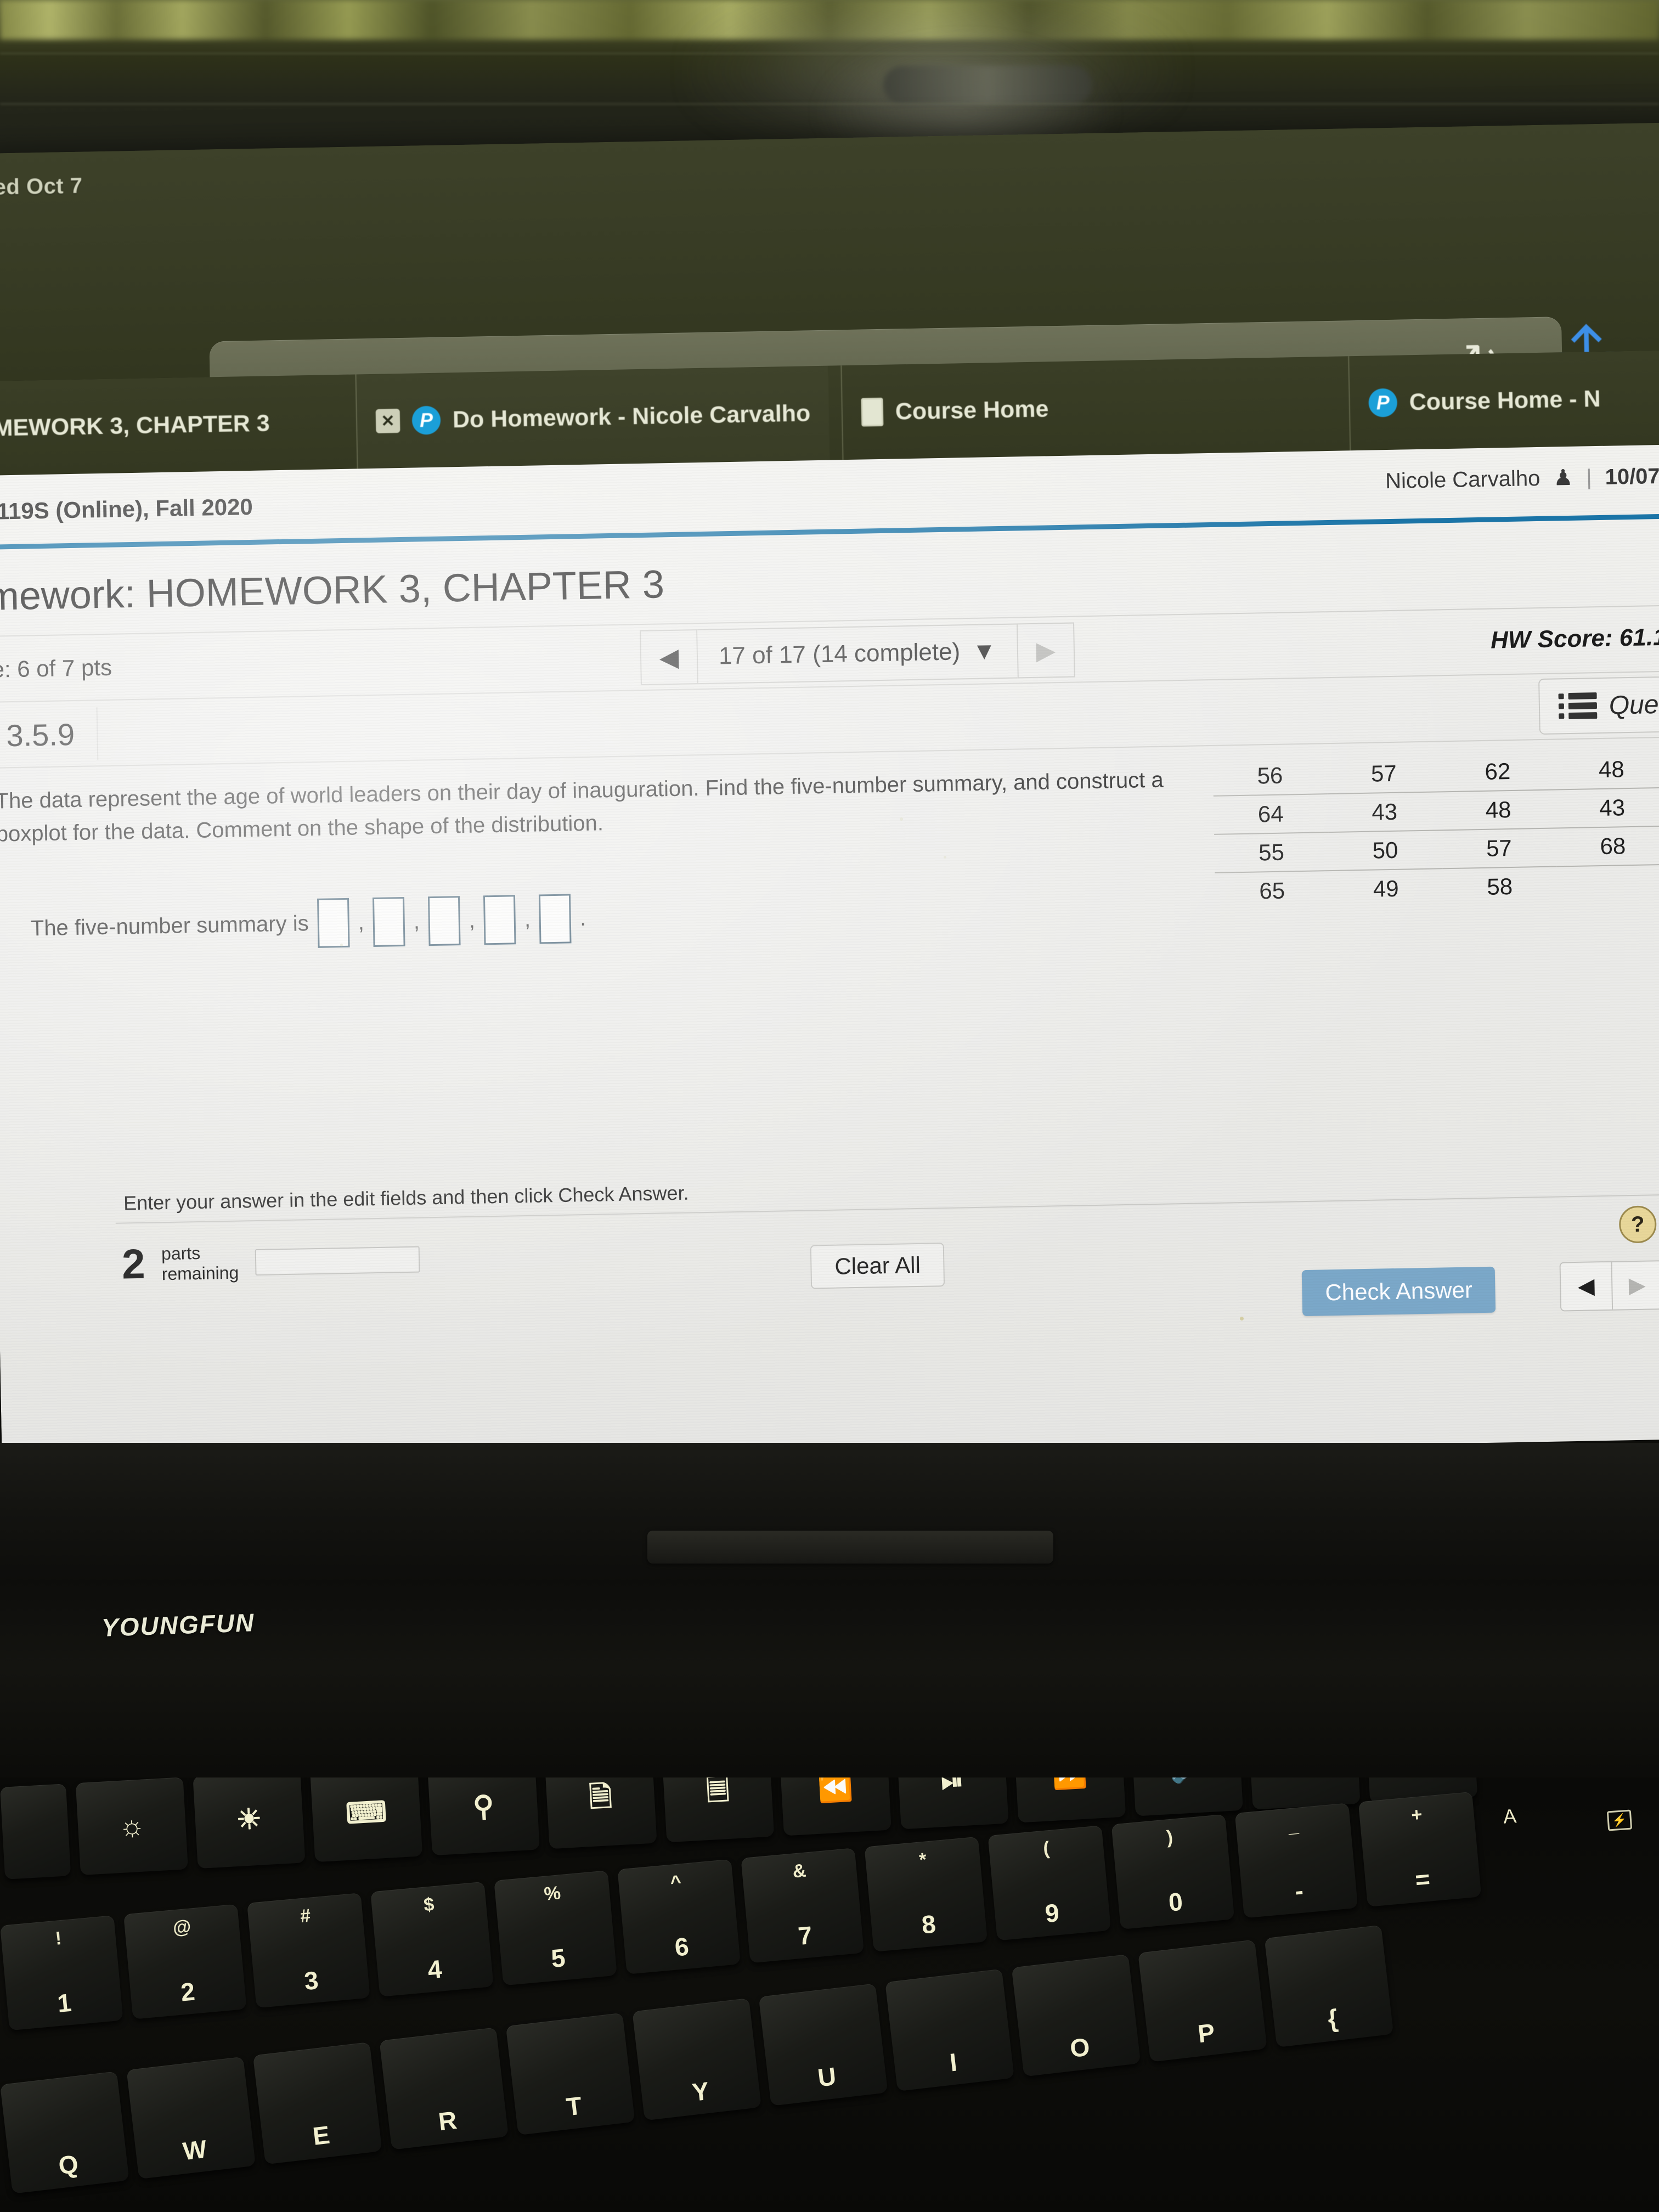 The image size is (1659, 2212). I want to click on key-8: * 8, so click(926, 1894).